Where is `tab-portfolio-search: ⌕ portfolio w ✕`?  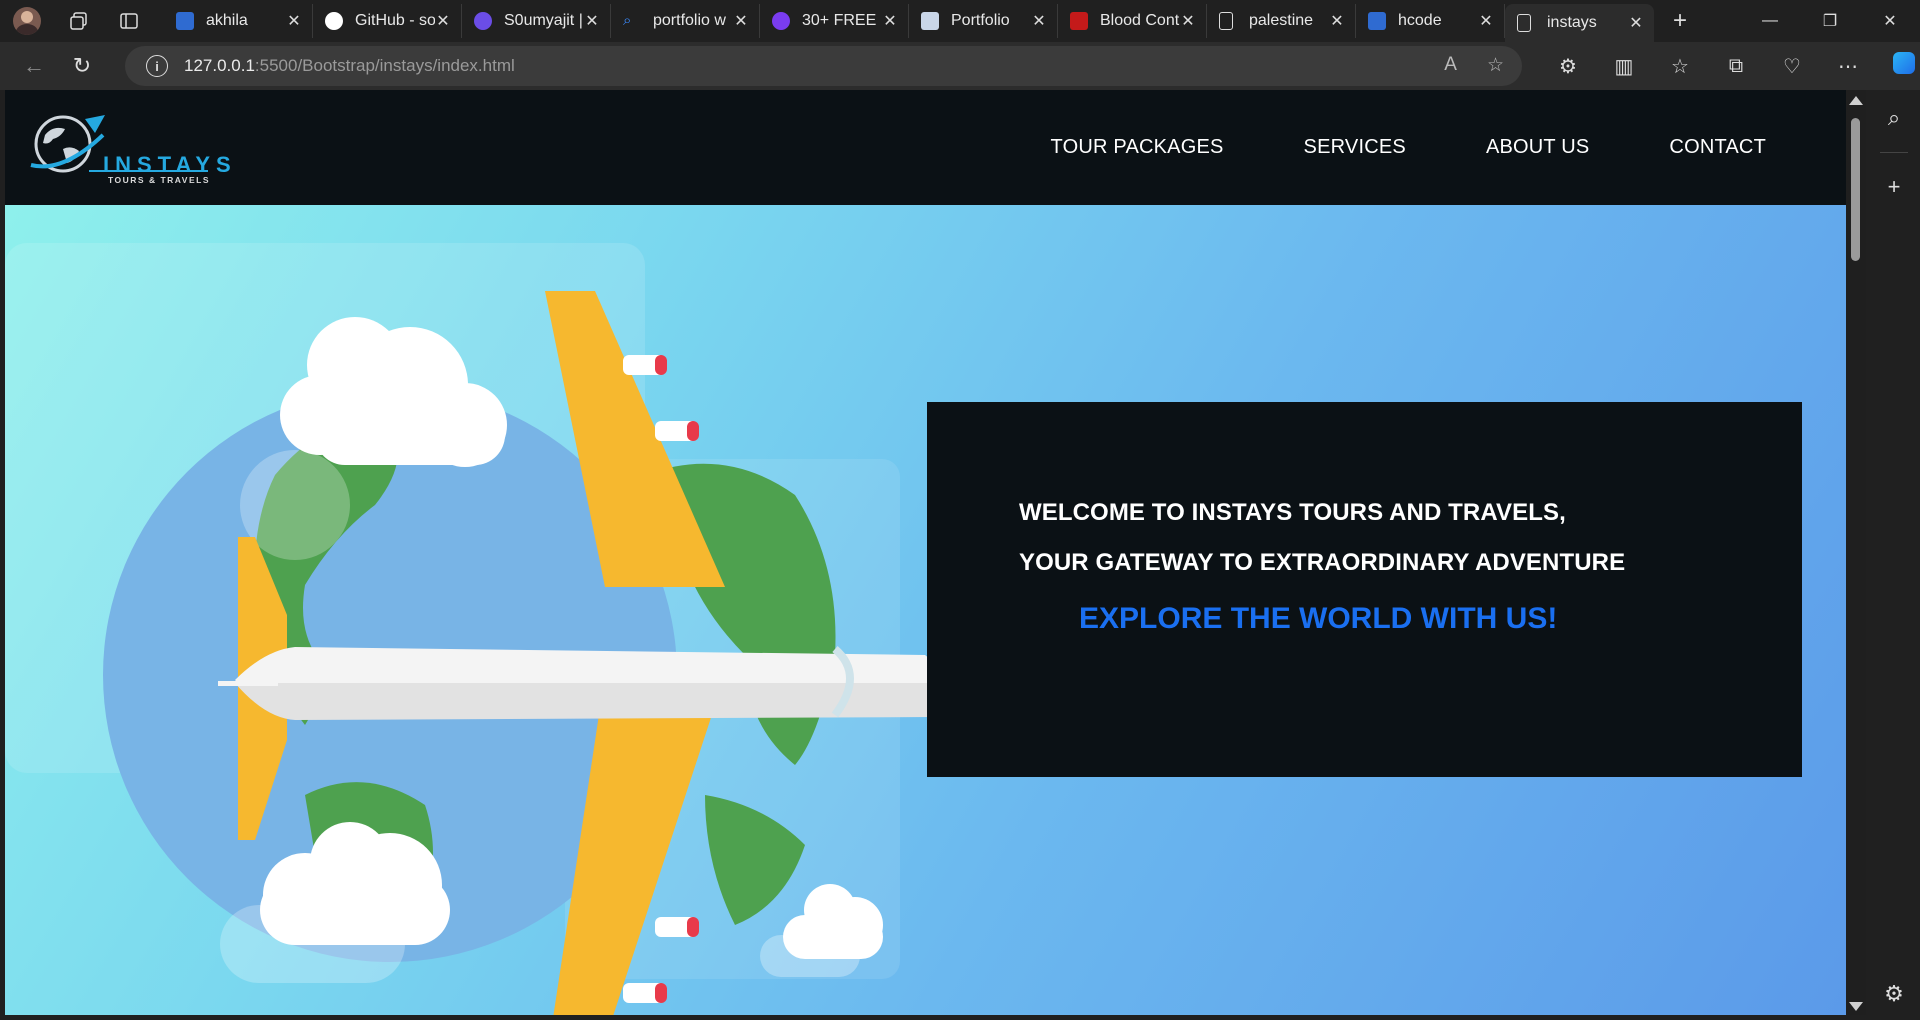
tab-portfolio-search: ⌕ portfolio w ✕ is located at coordinates (685, 21).